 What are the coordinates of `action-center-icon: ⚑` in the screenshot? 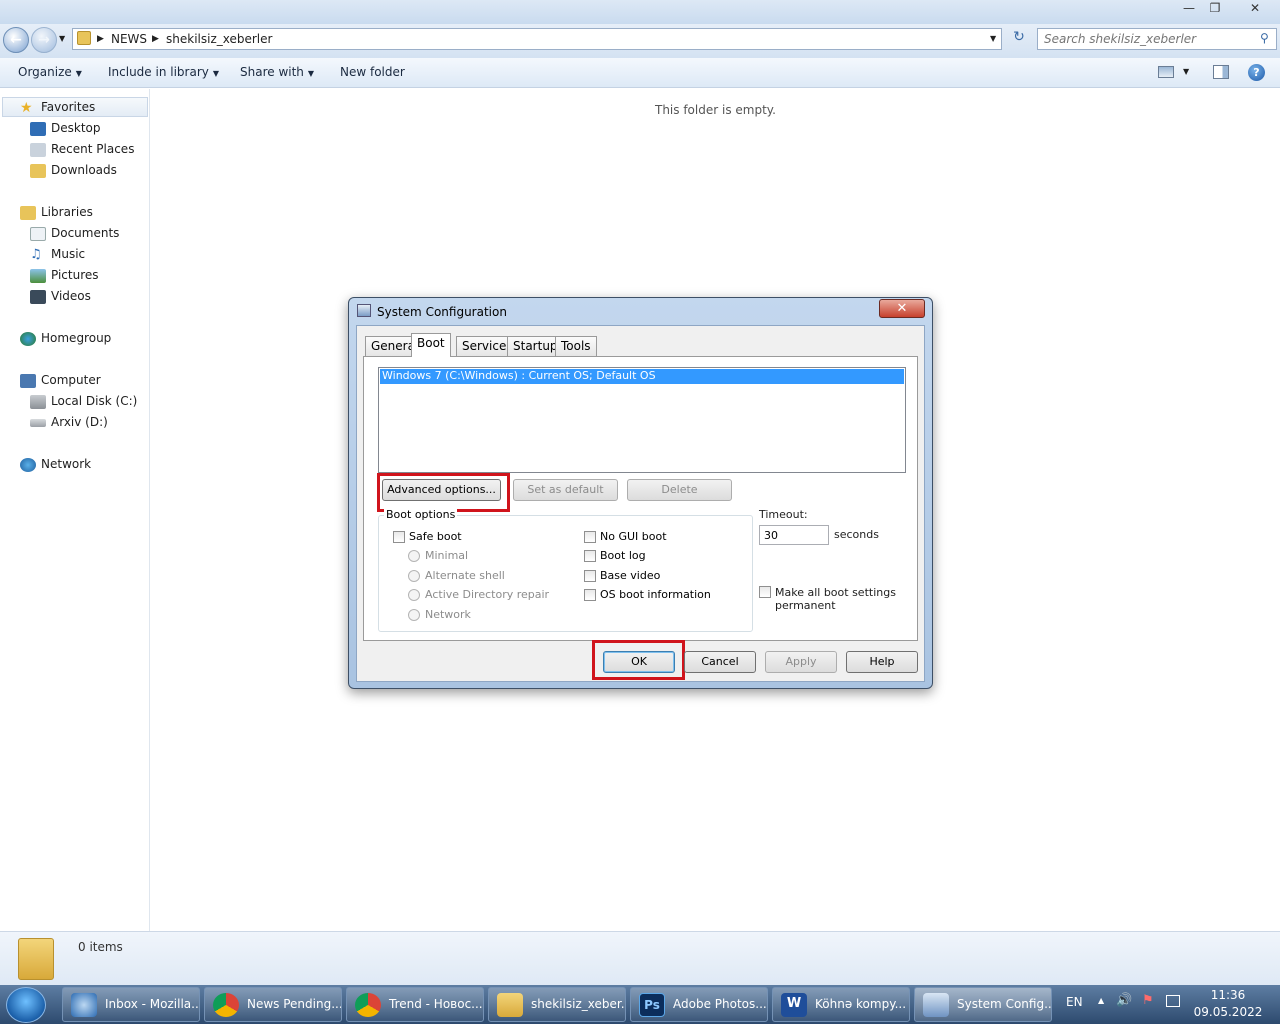 It's located at (1148, 1000).